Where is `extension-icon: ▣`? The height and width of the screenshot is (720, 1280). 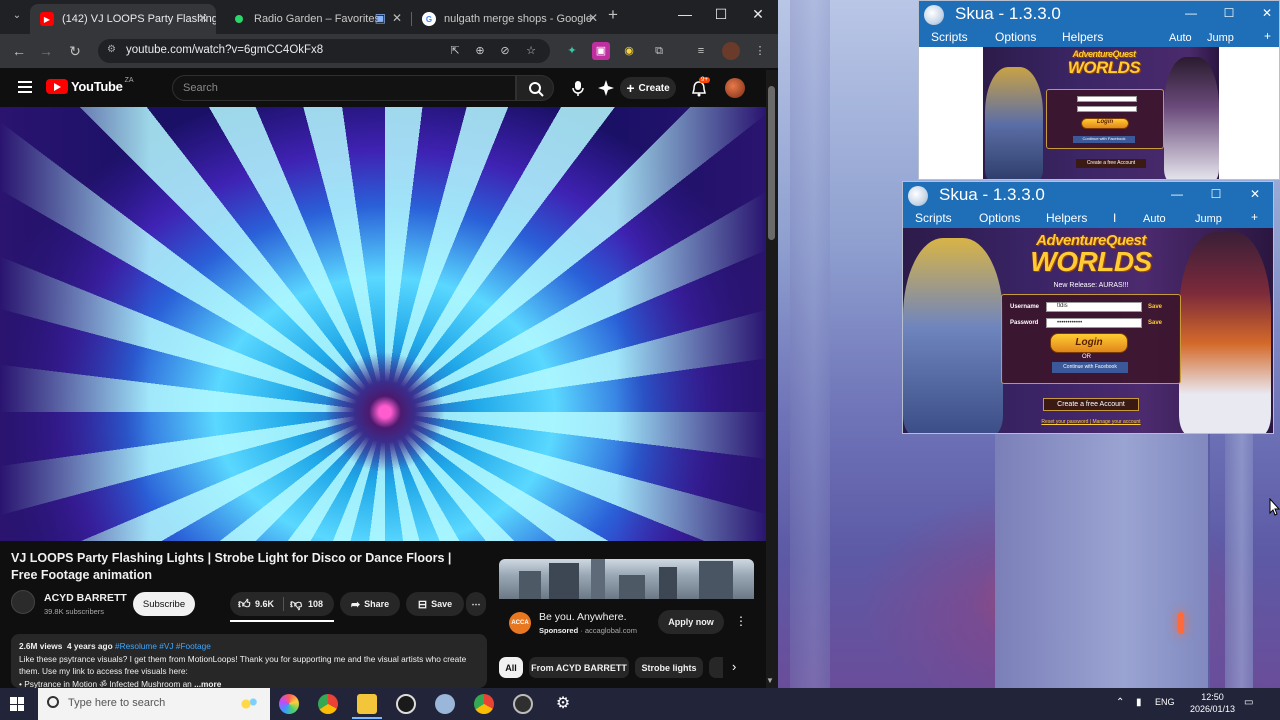
extension-icon: ▣ is located at coordinates (601, 51).